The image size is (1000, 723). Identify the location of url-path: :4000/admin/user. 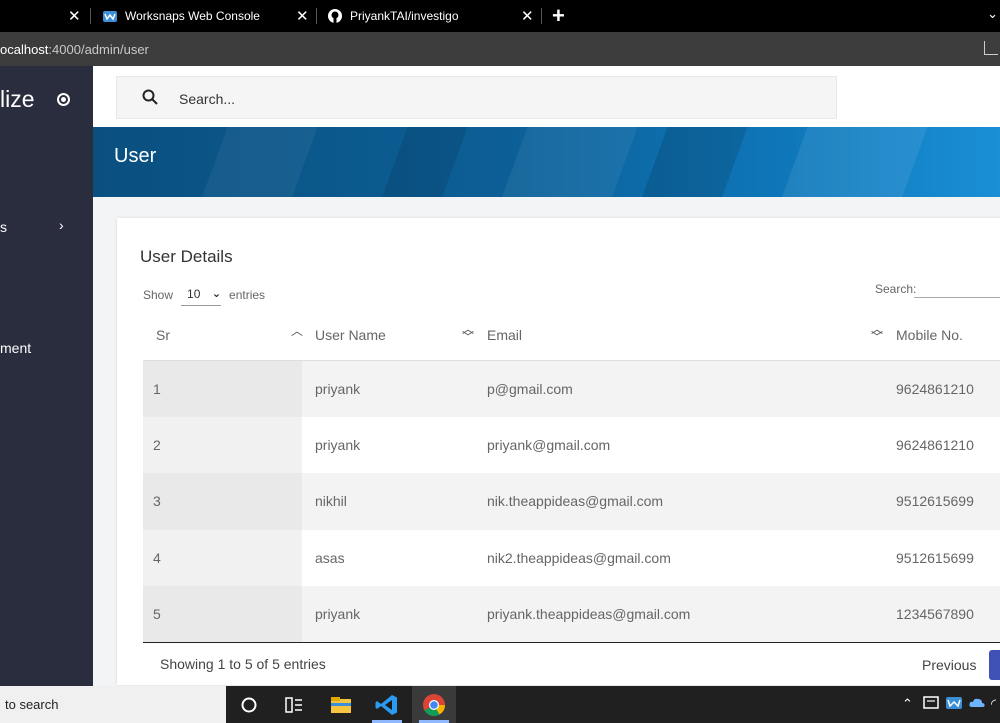
(98, 49).